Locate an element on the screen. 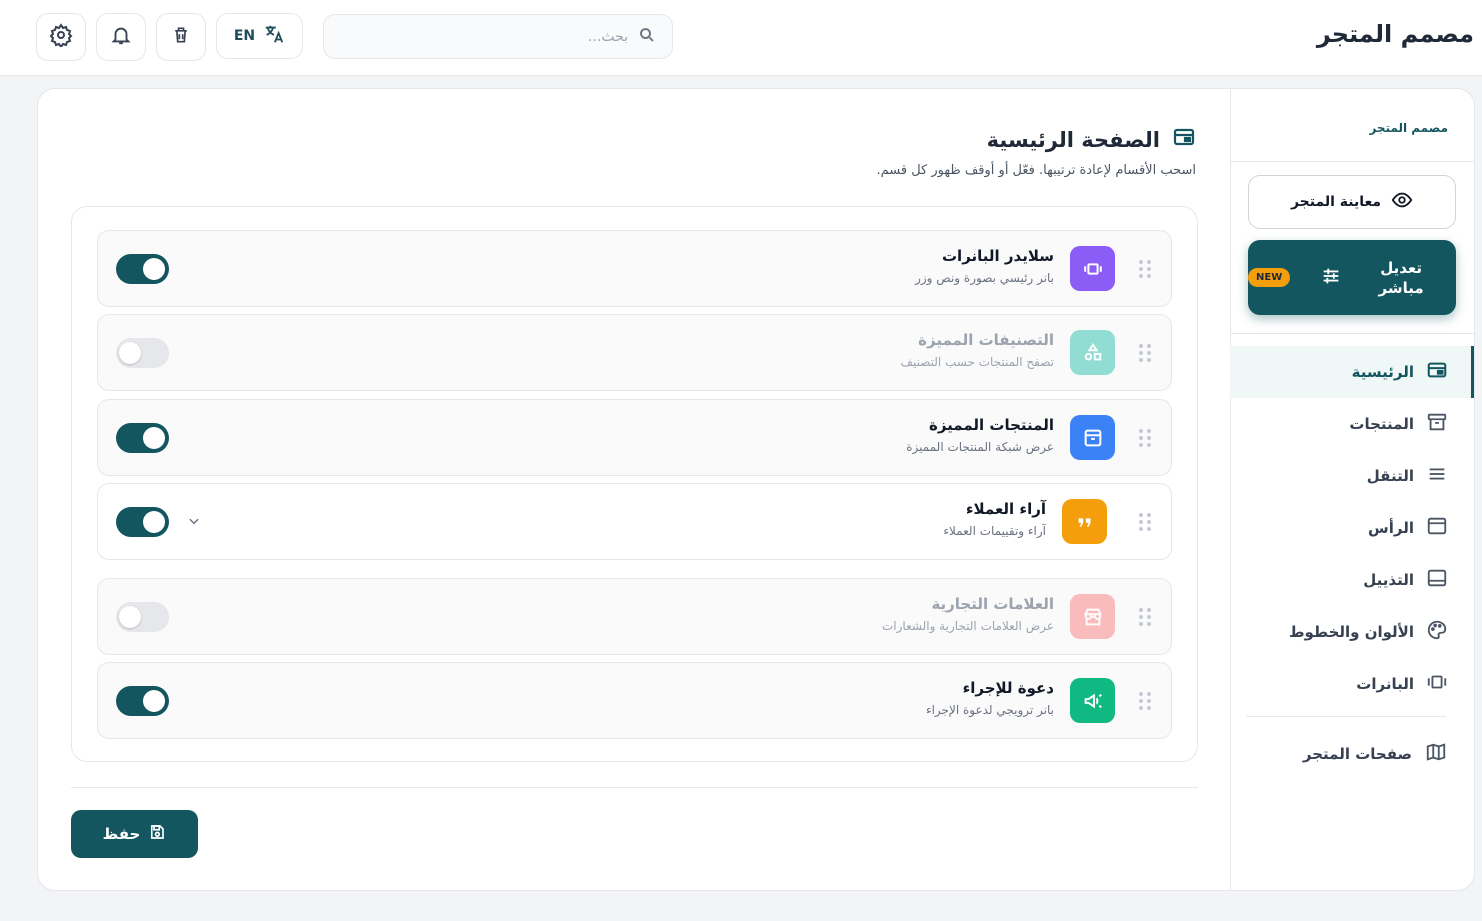 This screenshot has width=1482, height=921. section-title: المنتجات المميزة is located at coordinates (991, 425).